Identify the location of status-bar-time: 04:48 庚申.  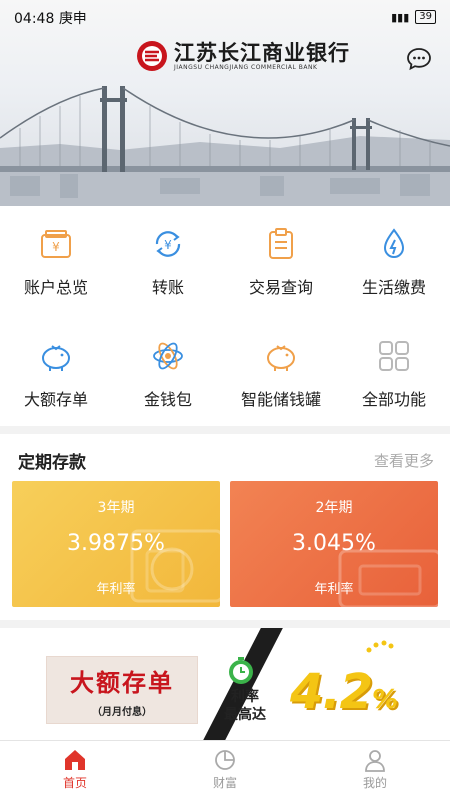
(50, 18).